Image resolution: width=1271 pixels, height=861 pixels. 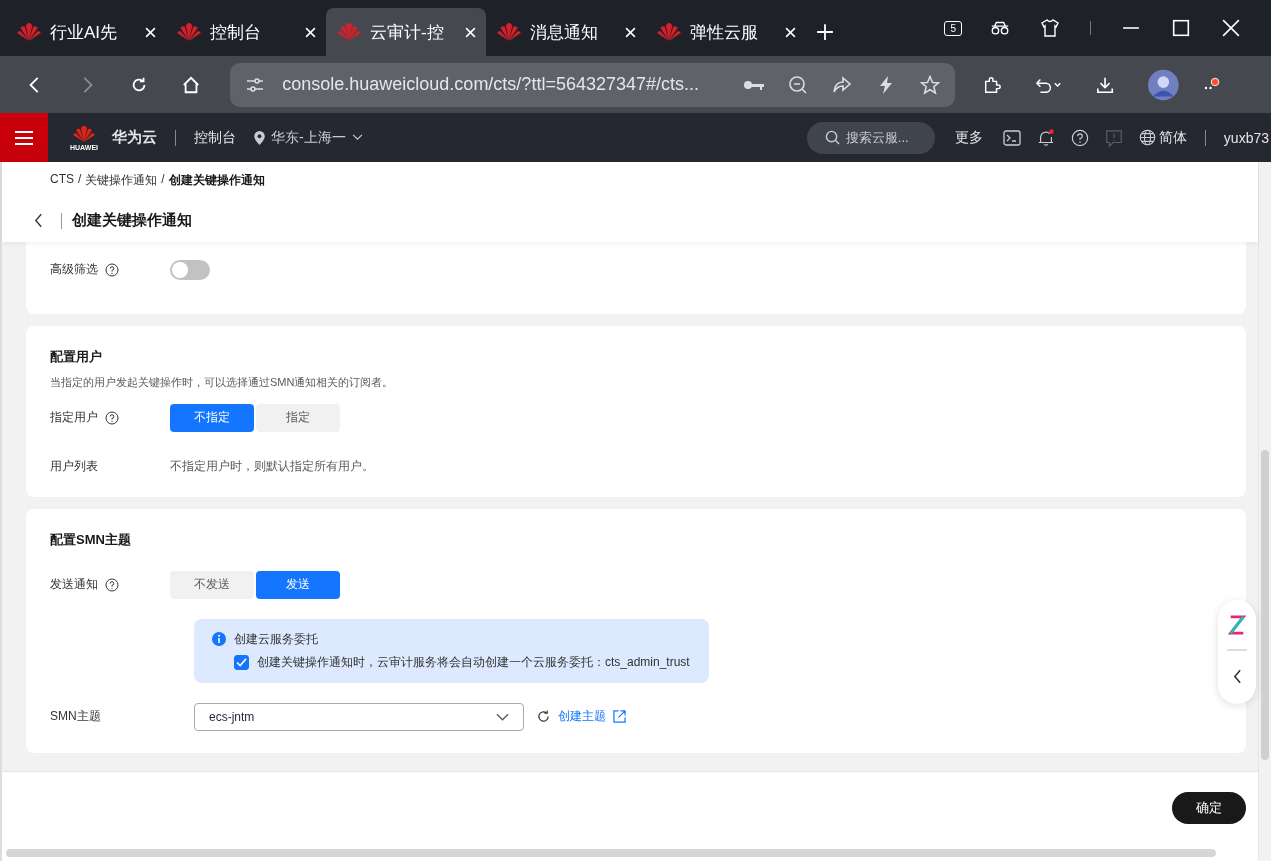 I want to click on zoom-out-icon, so click(x=798, y=84).